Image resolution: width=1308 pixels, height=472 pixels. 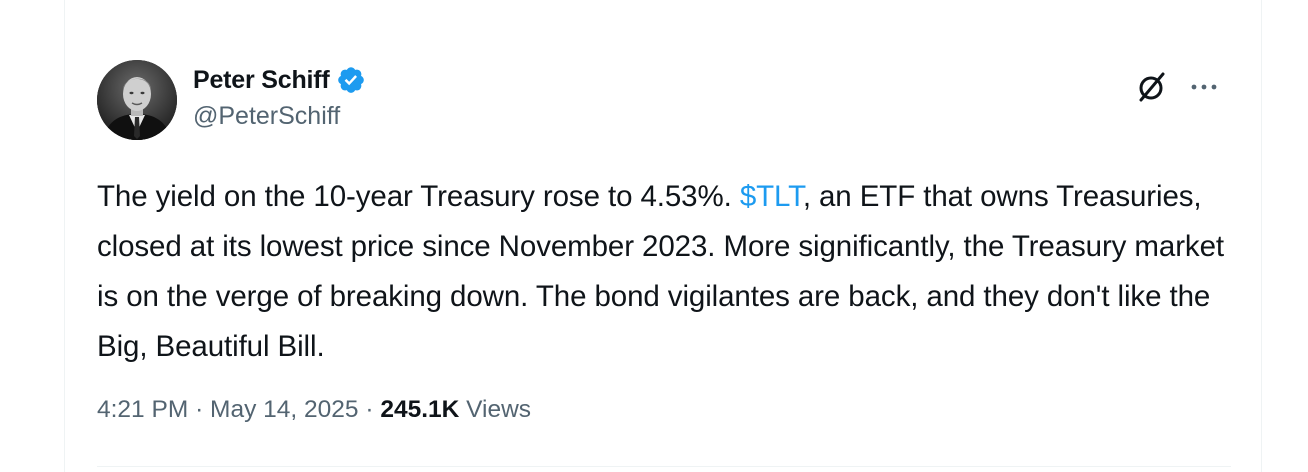 I want to click on user-info: Peter Schiff @PeterSchiff, so click(x=279, y=97).